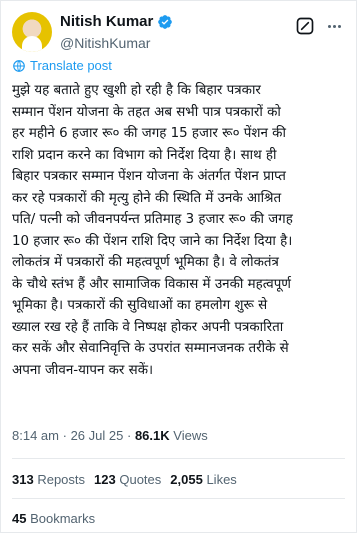 The width and height of the screenshot is (357, 533). Describe the element at coordinates (152, 435) in the screenshot. I see `views-count: 86.1K` at that location.